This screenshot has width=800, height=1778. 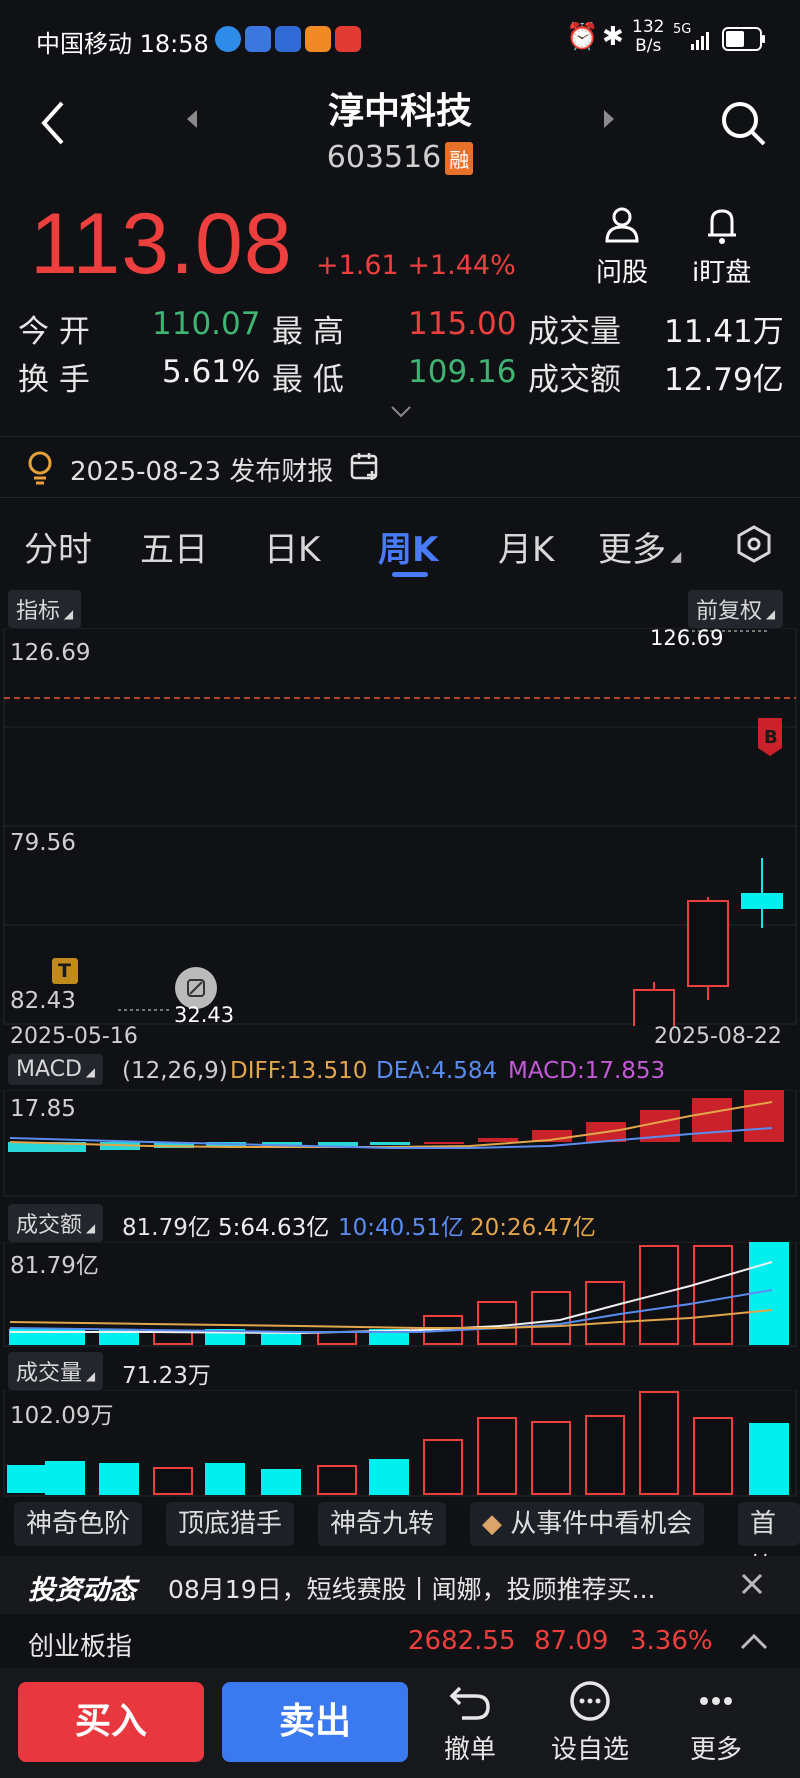 I want to click on status-bar: 中国移动 18:58 ⏰ ✱ 132 B/s 5G, so click(x=400, y=40).